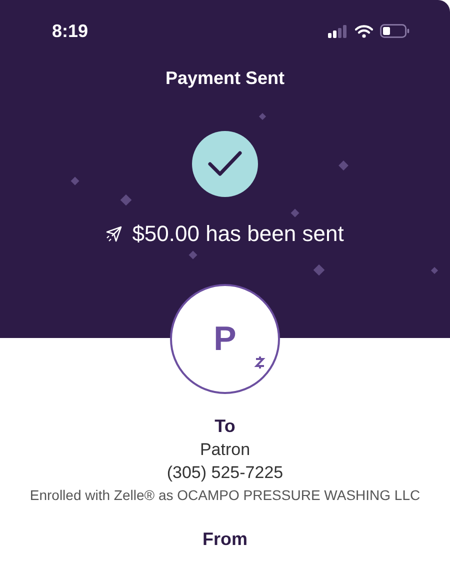 This screenshot has width=450, height=566. What do you see at coordinates (238, 234) in the screenshot?
I see `amount-sent-text: $50.00 has been sent` at bounding box center [238, 234].